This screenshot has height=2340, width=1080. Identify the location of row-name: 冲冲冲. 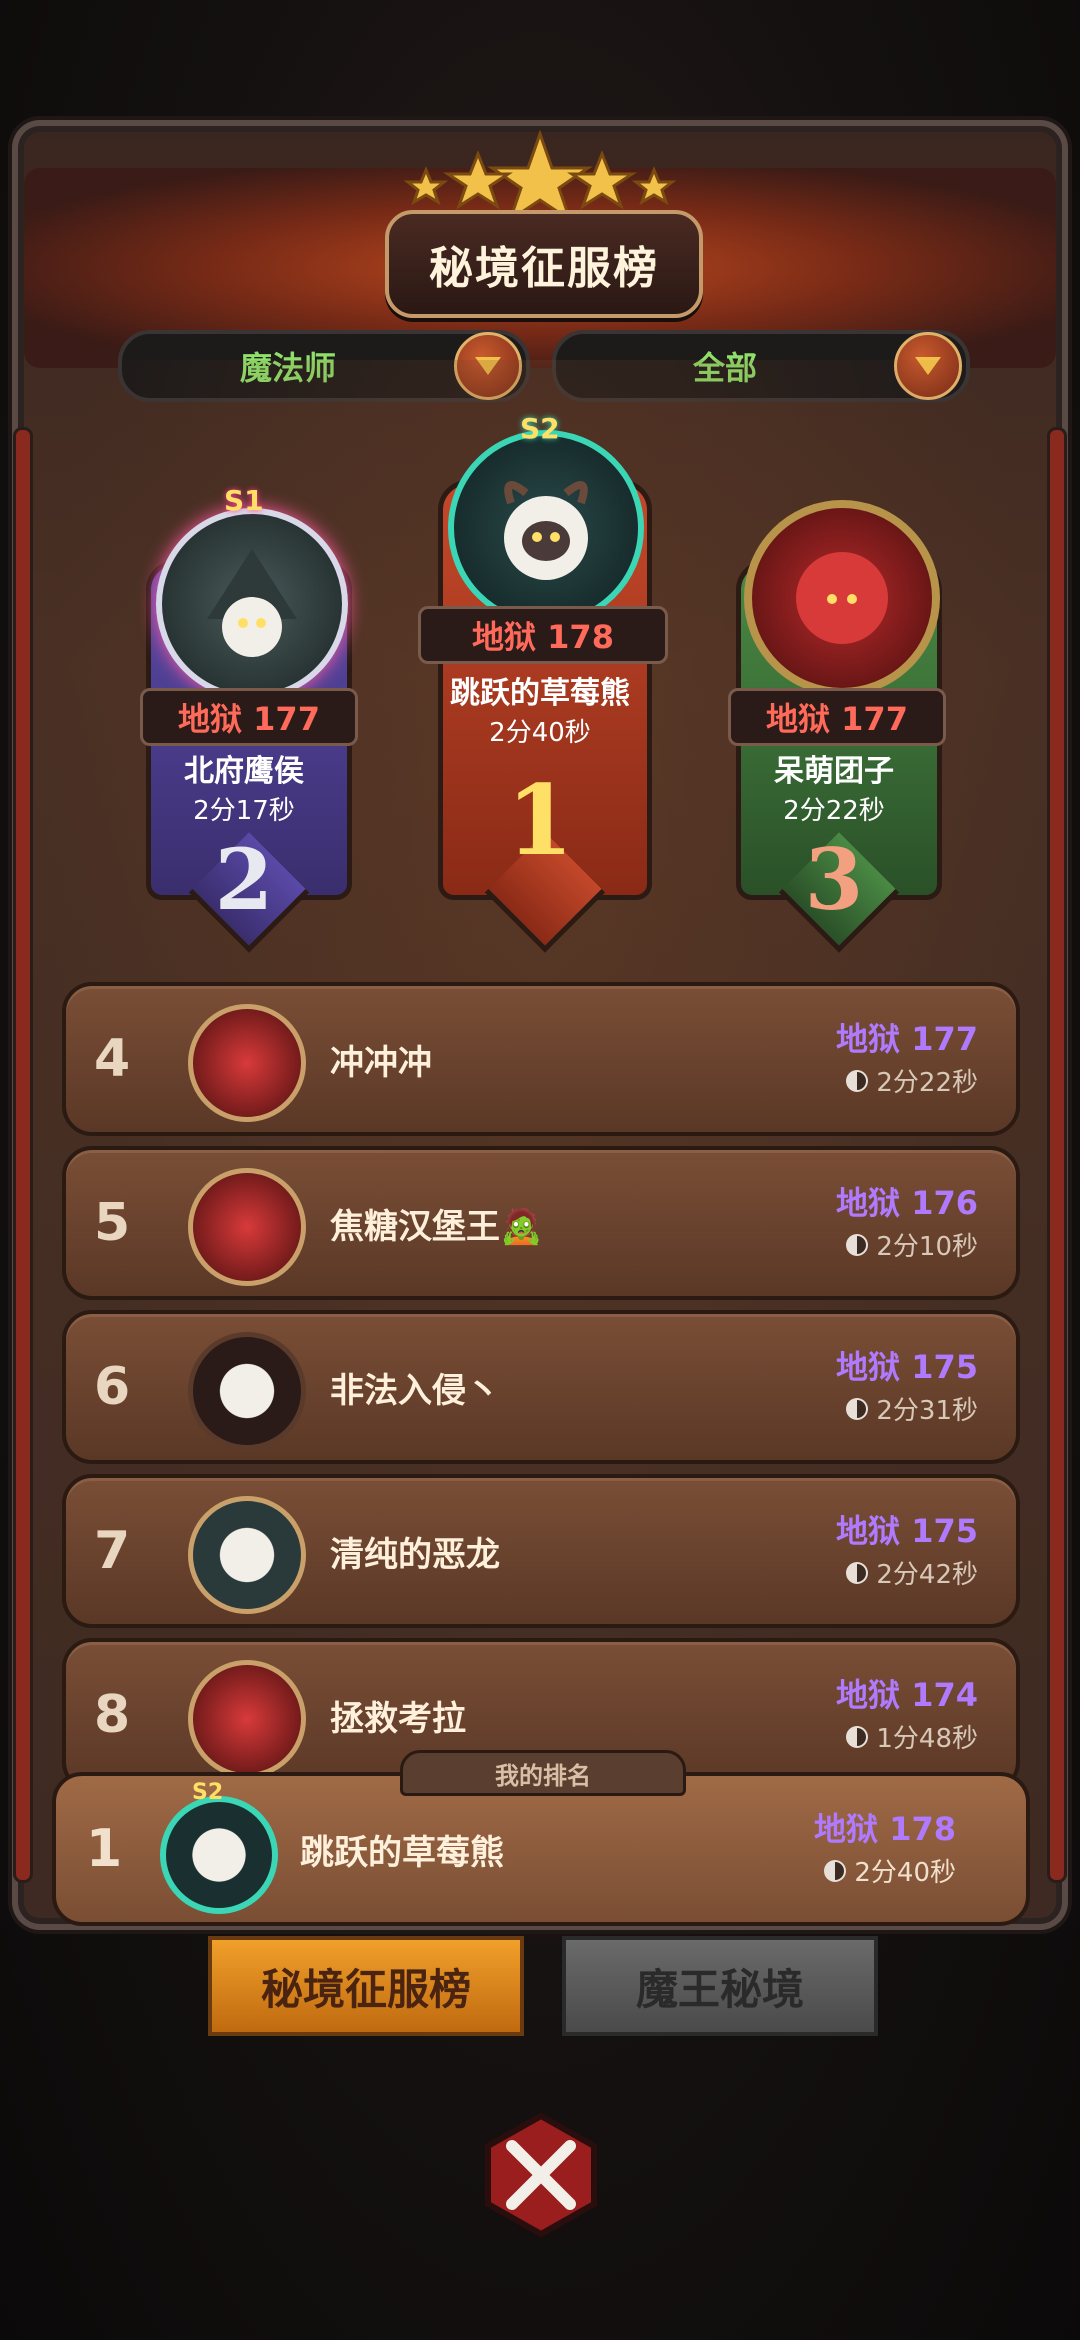
(381, 1062).